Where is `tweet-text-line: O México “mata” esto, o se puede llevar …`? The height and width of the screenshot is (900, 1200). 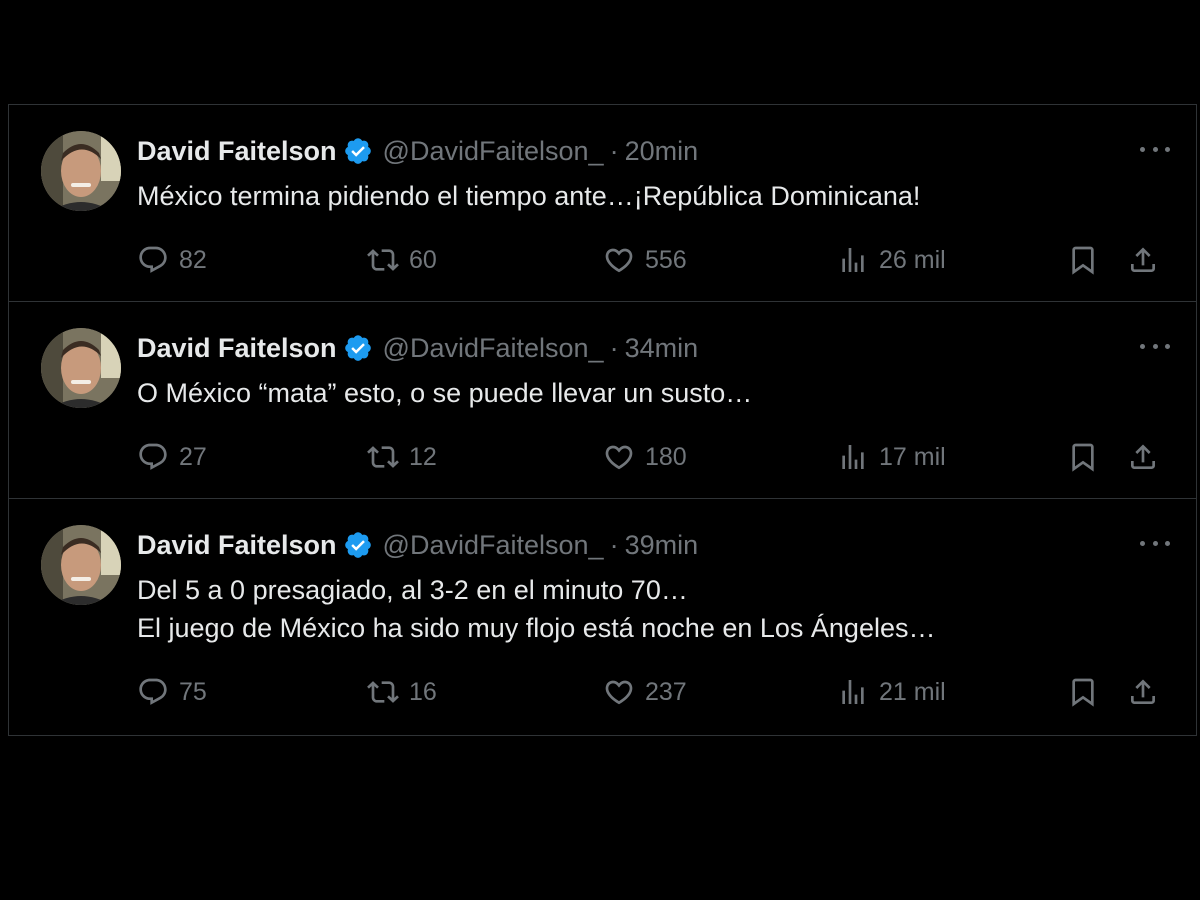 tweet-text-line: O México “mata” esto, o se puede llevar … is located at coordinates (445, 393).